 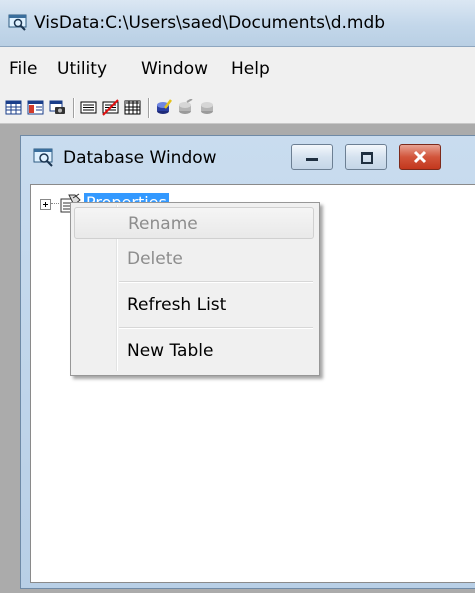 What do you see at coordinates (312, 157) in the screenshot?
I see `minimize-button` at bounding box center [312, 157].